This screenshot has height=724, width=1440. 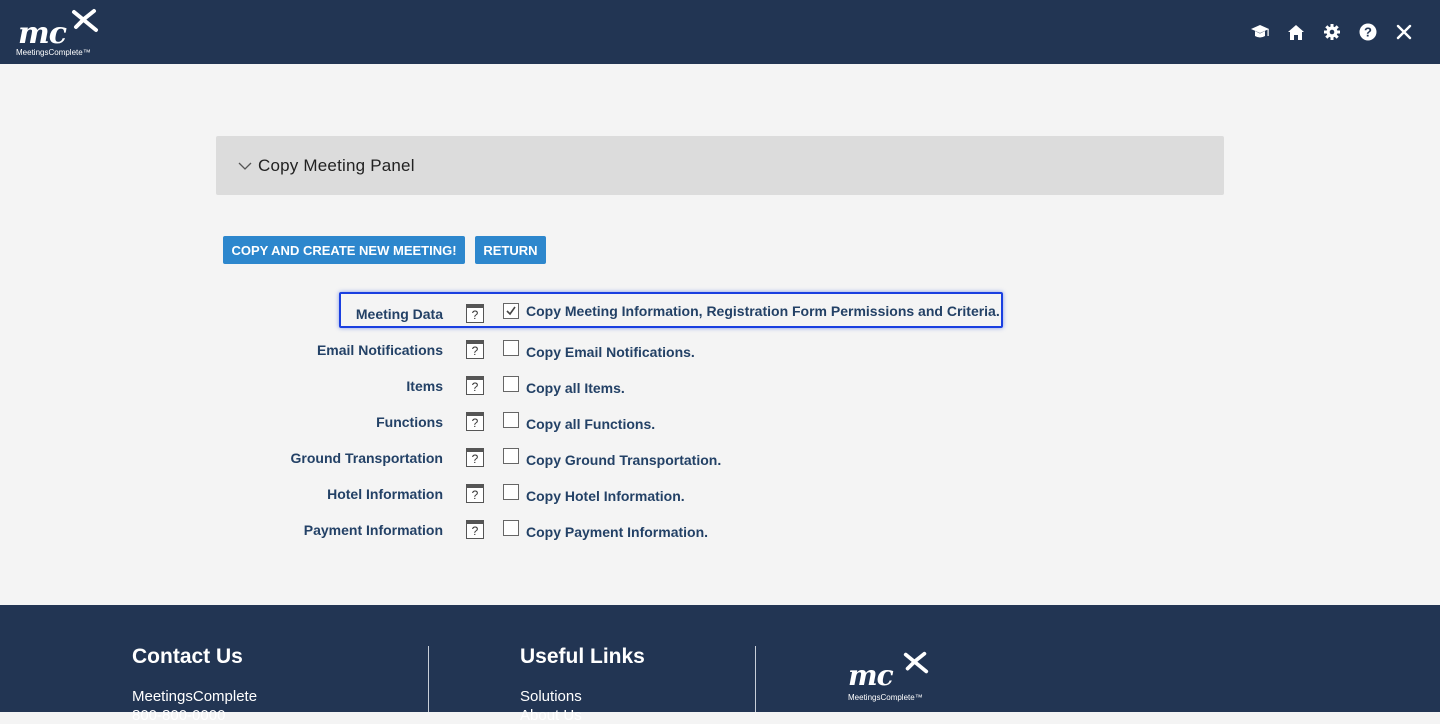 What do you see at coordinates (720, 386) in the screenshot?
I see `option-row-items: Items ? Copy all Items.` at bounding box center [720, 386].